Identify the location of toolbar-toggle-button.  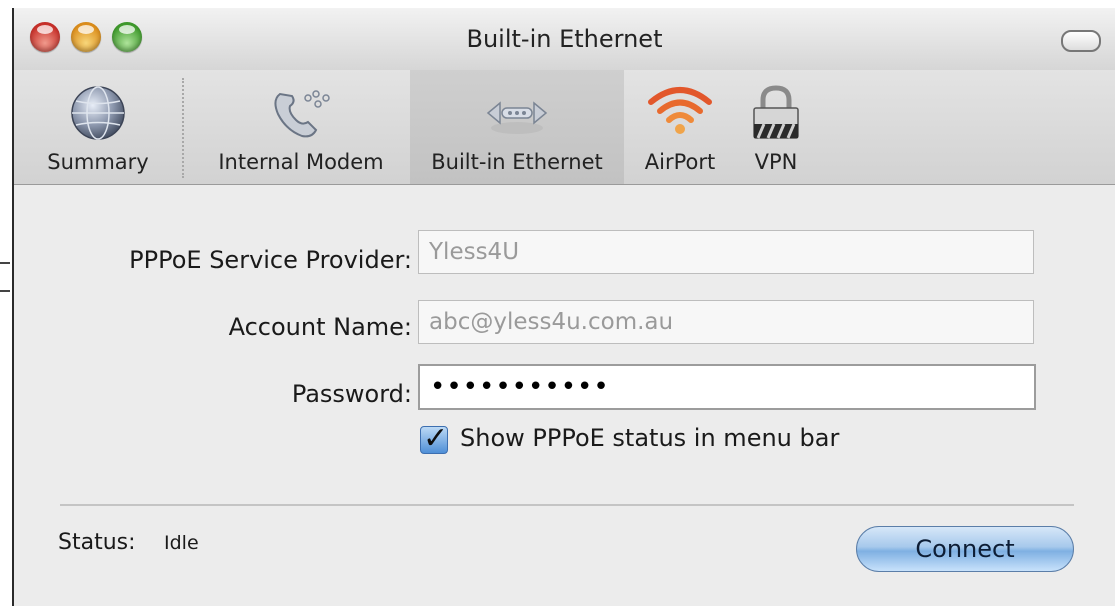
(1081, 41).